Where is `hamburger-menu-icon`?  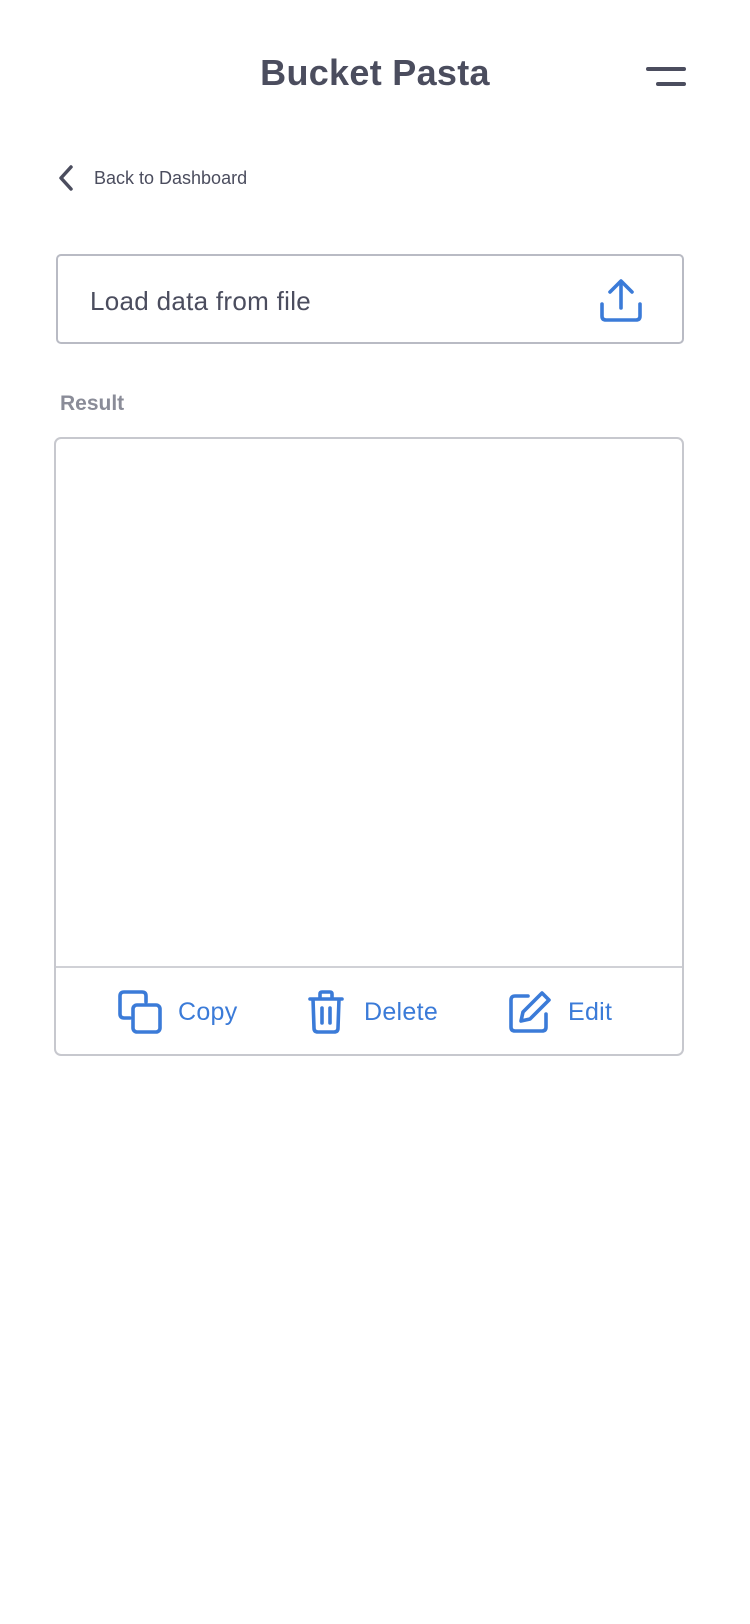
hamburger-menu-icon is located at coordinates (666, 76).